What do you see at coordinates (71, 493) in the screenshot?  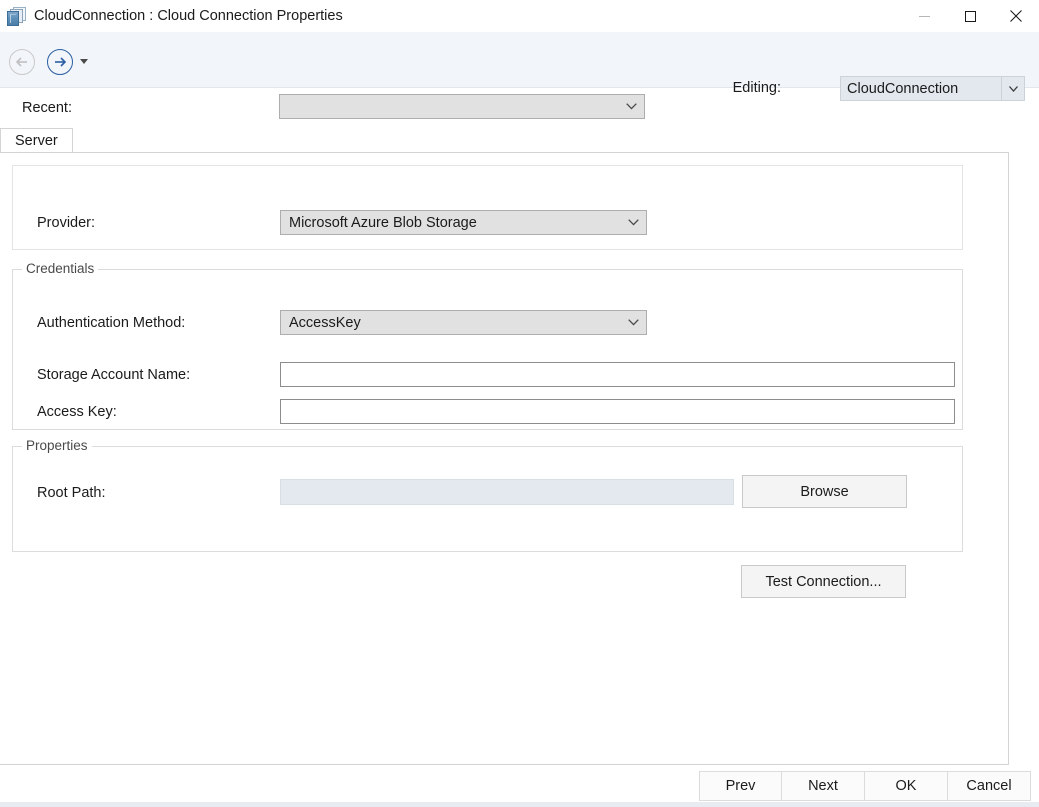 I see `root-path-label: Root Path:` at bounding box center [71, 493].